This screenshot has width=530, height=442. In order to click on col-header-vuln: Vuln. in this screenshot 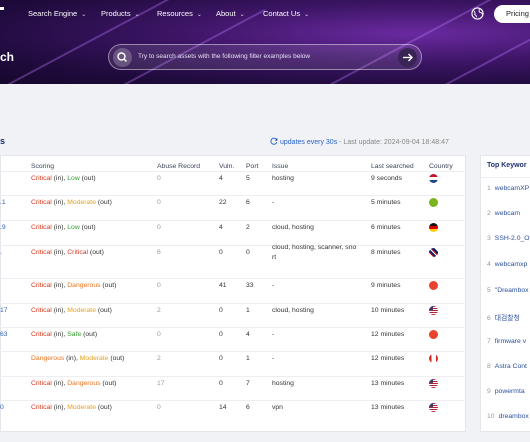, I will do `click(226, 166)`.